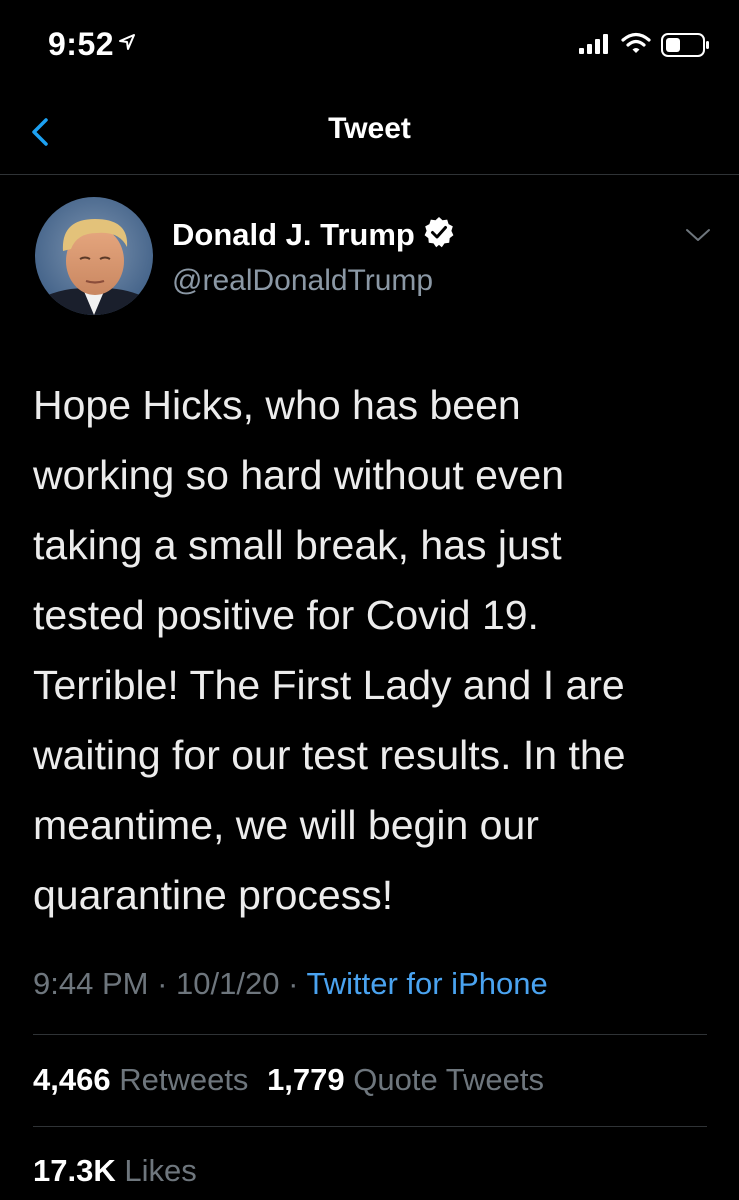 Image resolution: width=739 pixels, height=1200 pixels. I want to click on quote-tweets-stat: 1,779 Quote Tweets, so click(405, 1079).